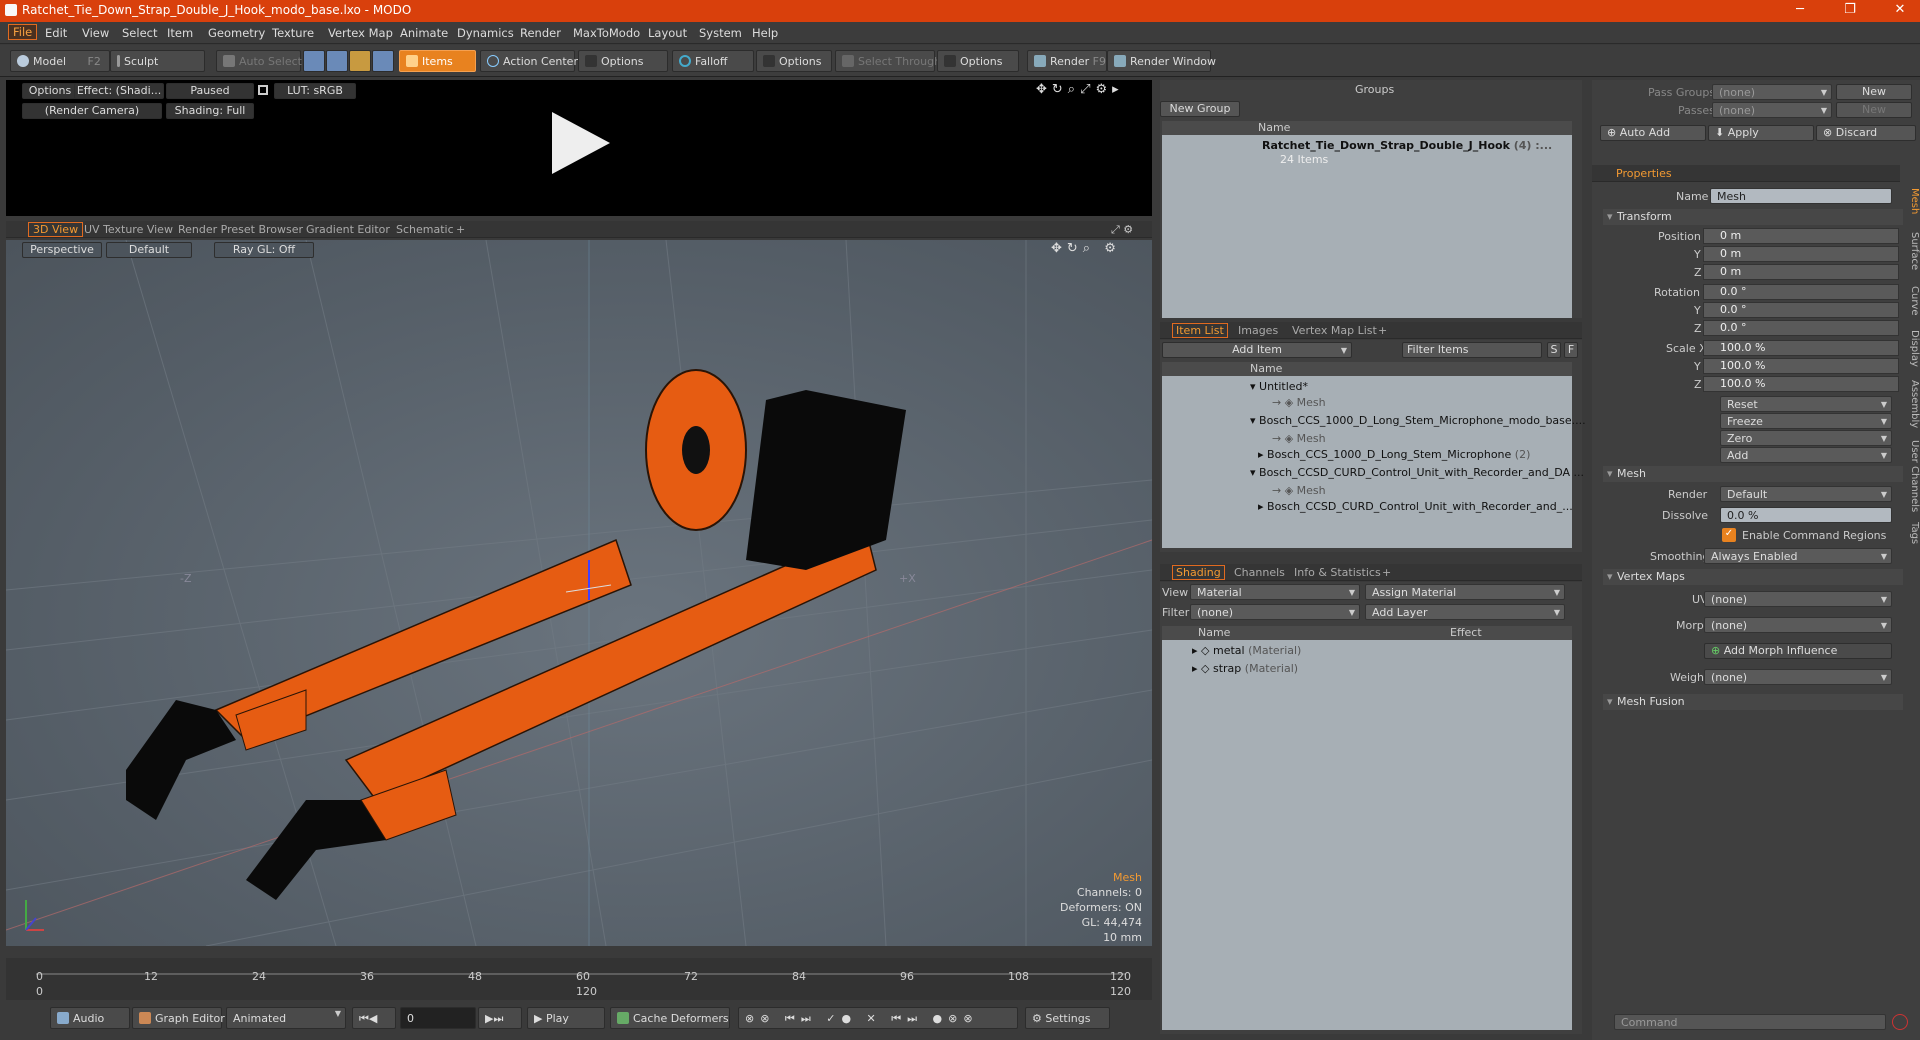 This screenshot has width=1920, height=1040. I want to click on mesh-section: Mesh, so click(1753, 474).